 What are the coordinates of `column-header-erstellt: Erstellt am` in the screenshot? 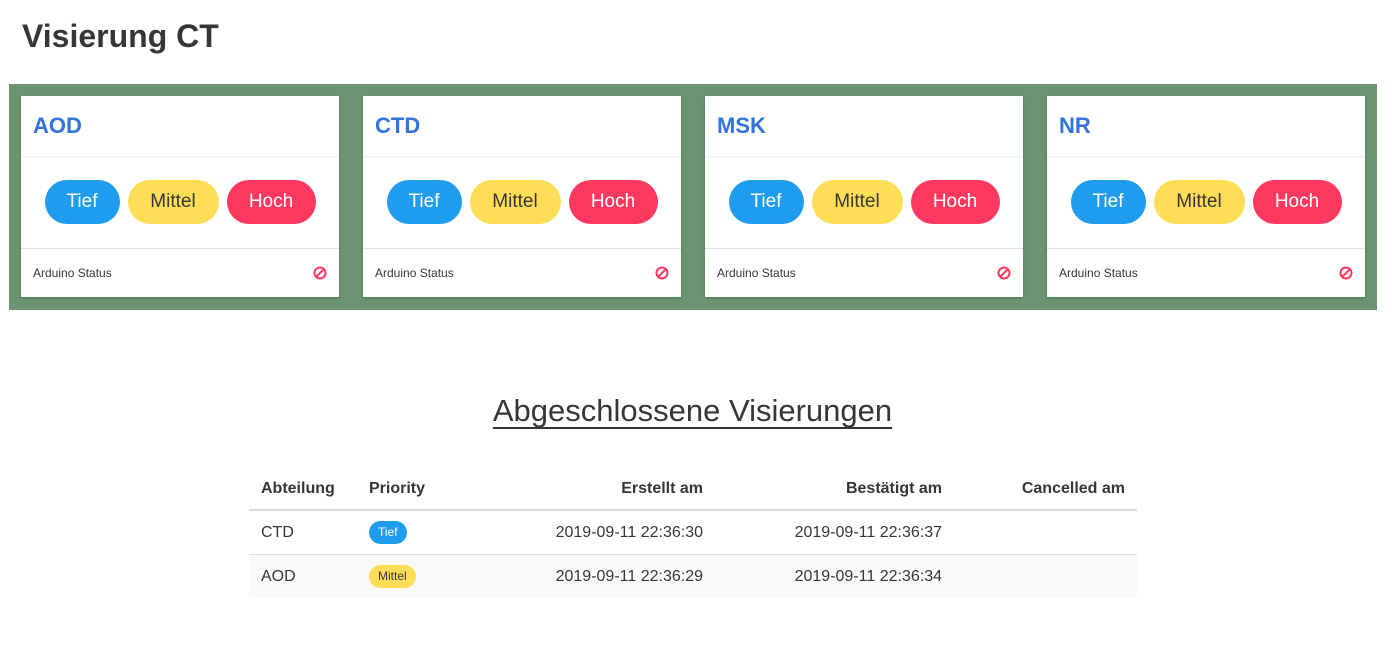 It's located at (601, 489).